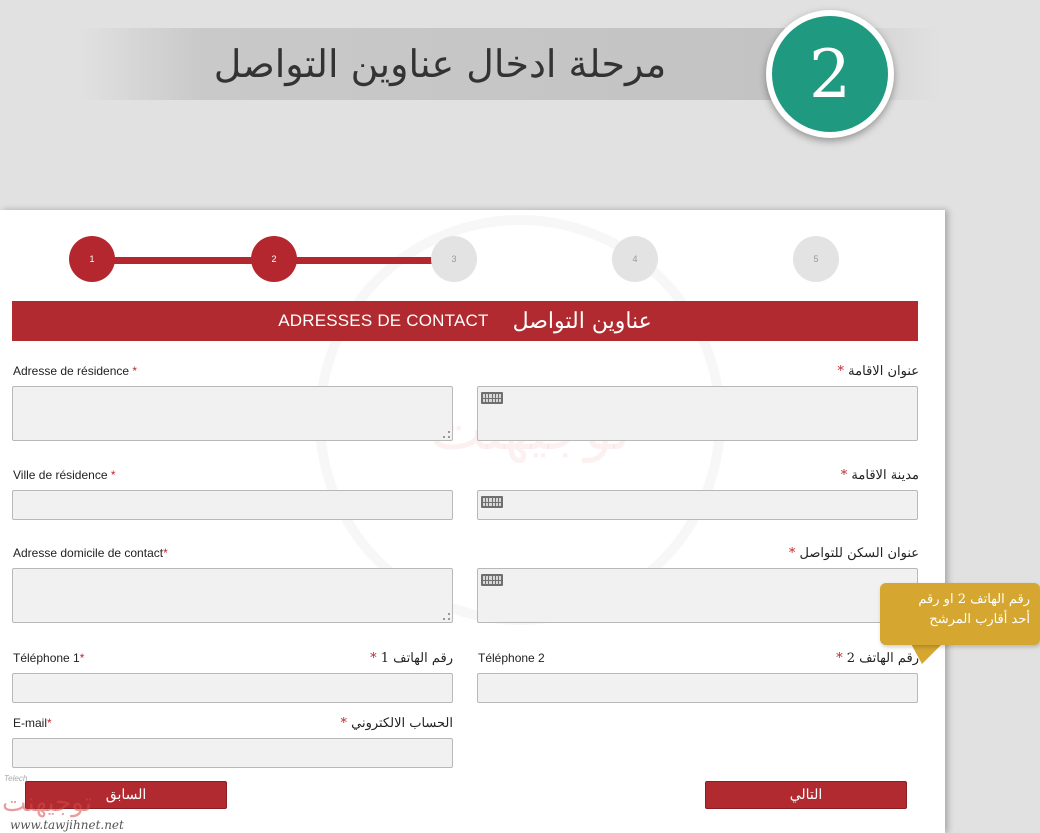 This screenshot has width=1040, height=833. Describe the element at coordinates (927, 653) in the screenshot. I see `callout-tail` at that location.